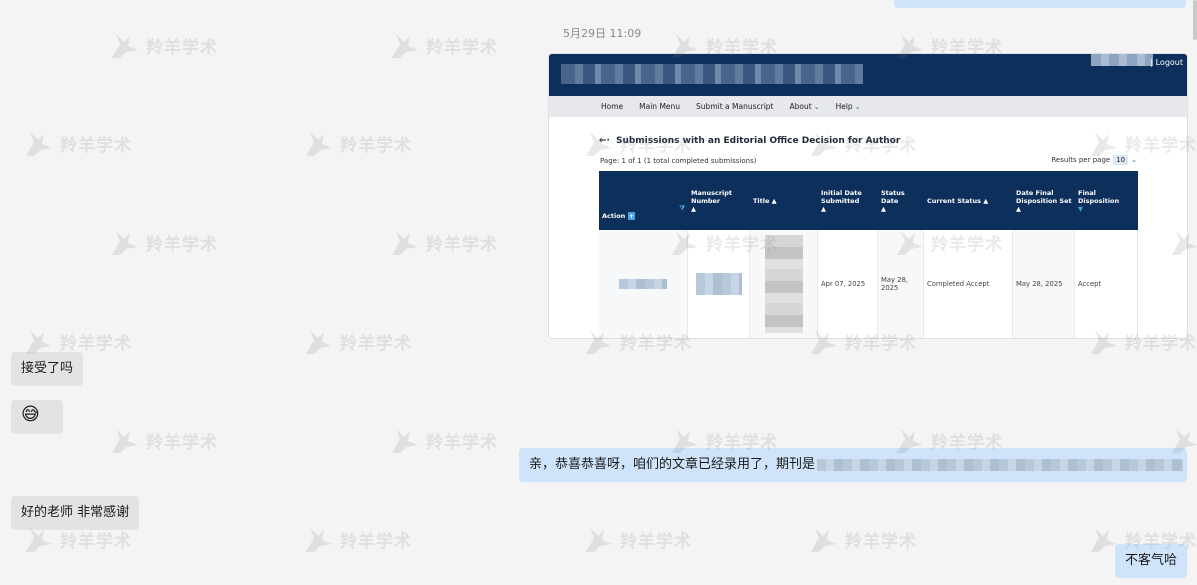 The height and width of the screenshot is (585, 1197). What do you see at coordinates (612, 106) in the screenshot?
I see `nav-home: Home` at bounding box center [612, 106].